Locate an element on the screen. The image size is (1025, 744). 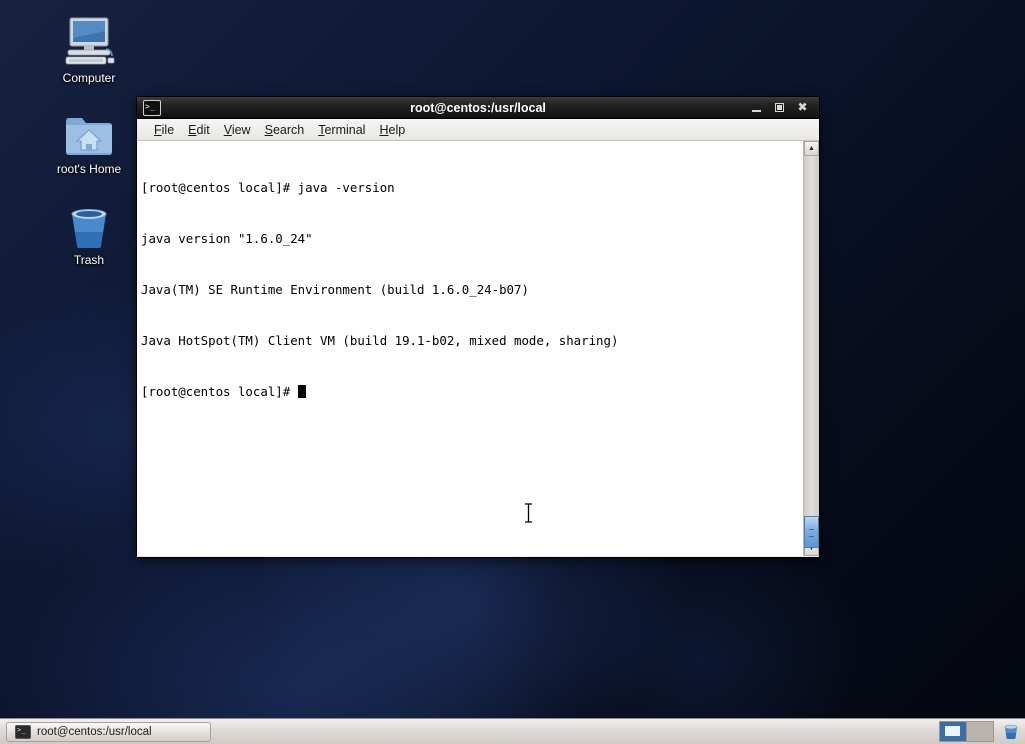
desktop-icon-label: Computer is located at coordinates (89, 78).